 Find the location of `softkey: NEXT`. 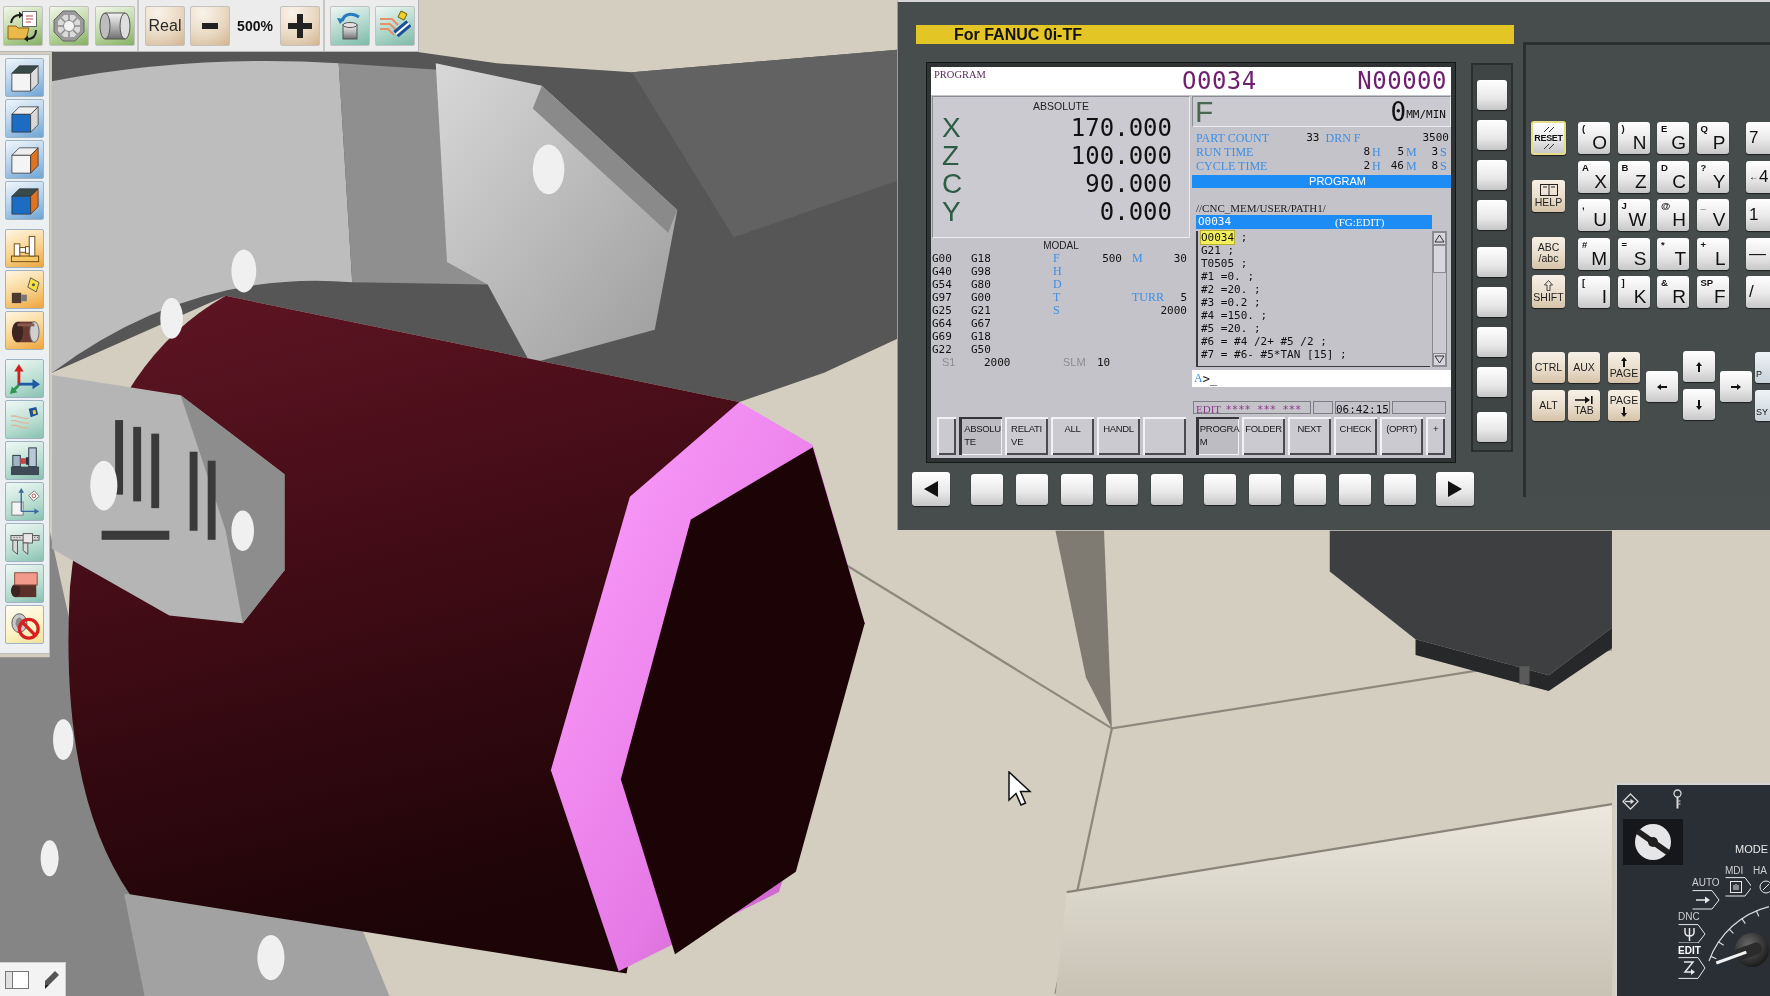

softkey: NEXT is located at coordinates (1309, 436).